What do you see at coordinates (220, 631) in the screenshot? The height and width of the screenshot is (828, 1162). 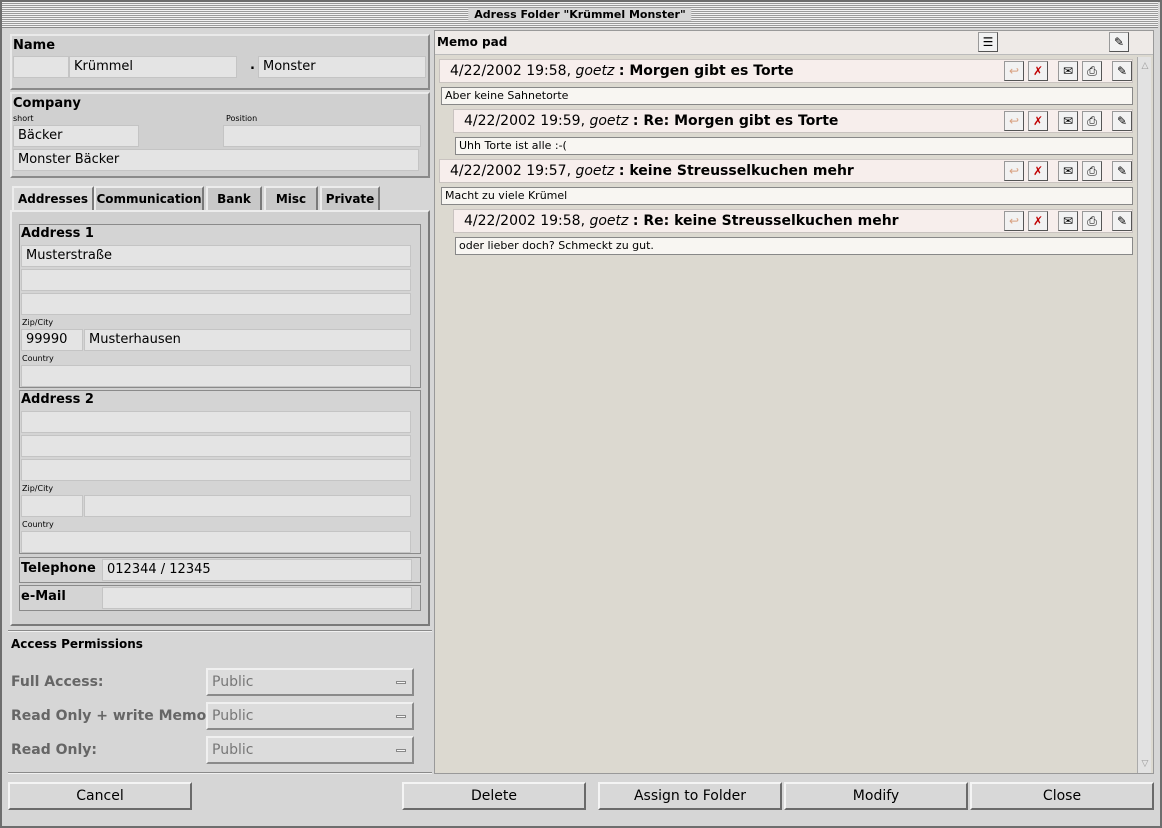 I see `permissions-divider` at bounding box center [220, 631].